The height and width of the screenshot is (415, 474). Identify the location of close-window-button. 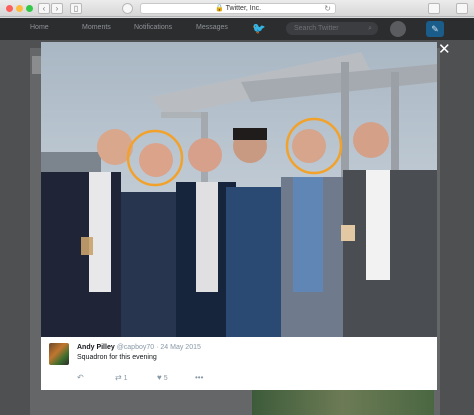
(9, 8).